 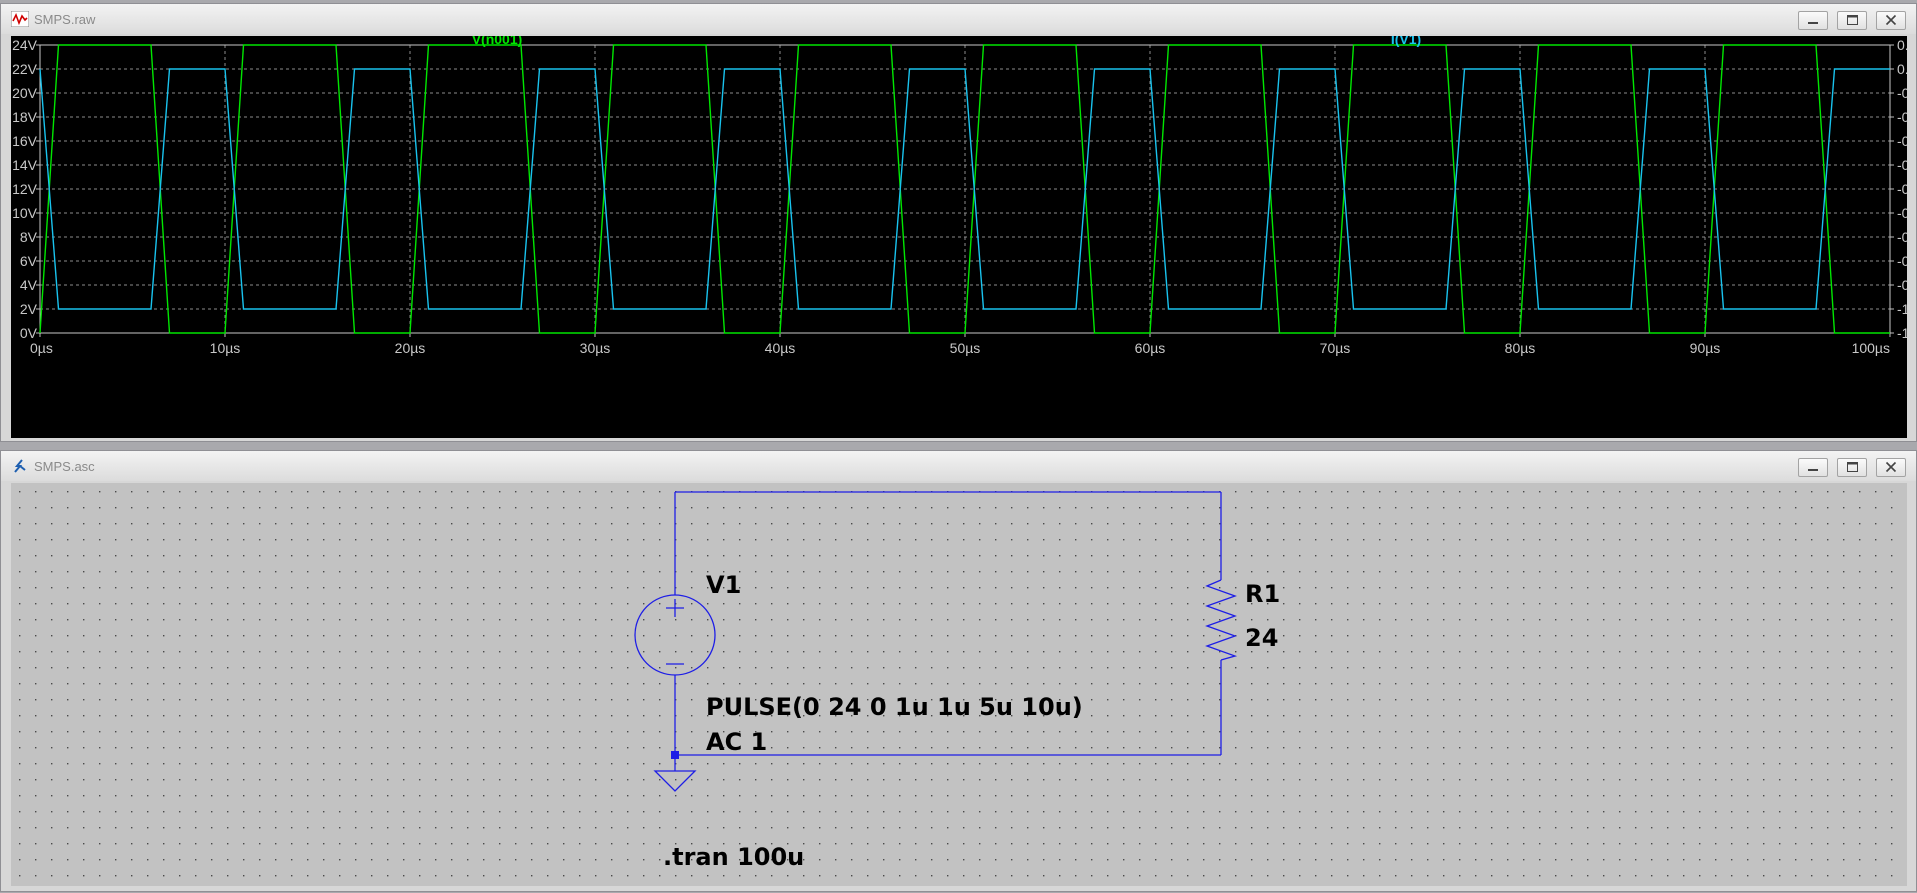 I want to click on x-tick-label: 60µs, so click(x=1150, y=348).